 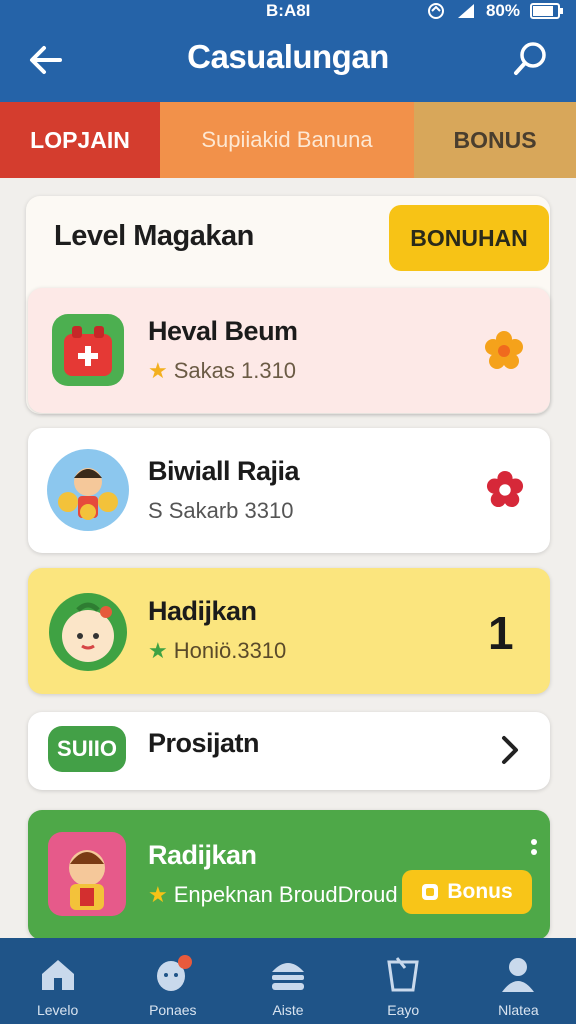 What do you see at coordinates (88, 350) in the screenshot?
I see `gift-bag-icon` at bounding box center [88, 350].